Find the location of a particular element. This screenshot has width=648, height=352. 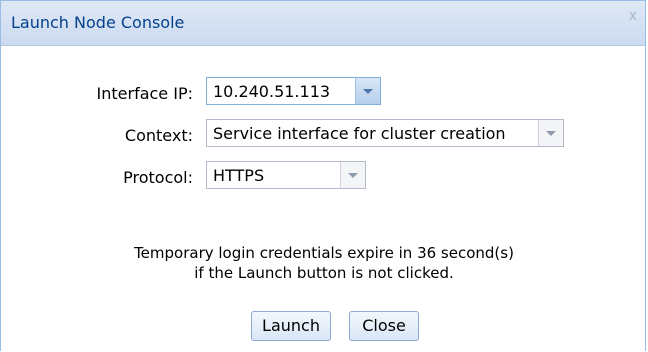

interface-ip-select: 10.240.51.113 is located at coordinates (293, 91).